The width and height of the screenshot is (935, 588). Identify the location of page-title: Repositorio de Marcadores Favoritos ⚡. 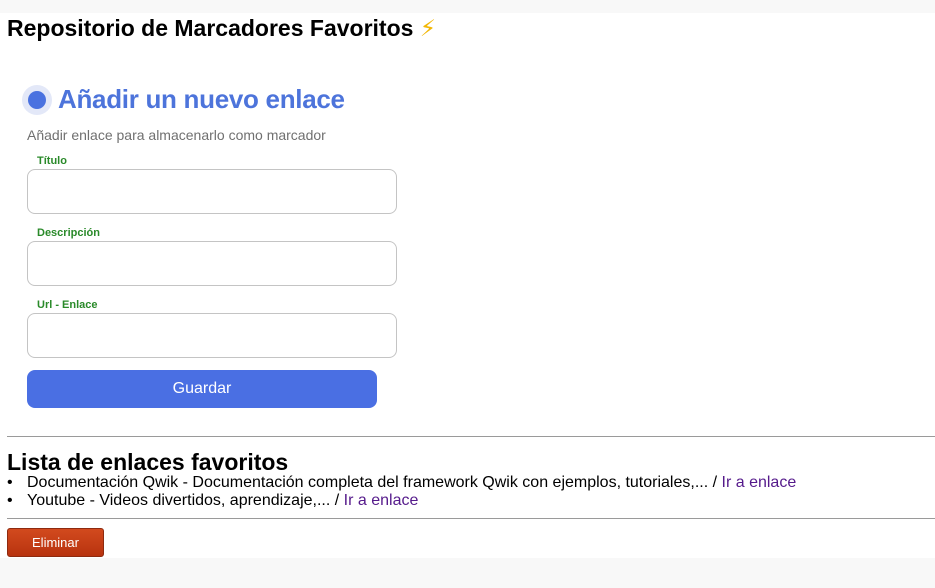
(221, 28).